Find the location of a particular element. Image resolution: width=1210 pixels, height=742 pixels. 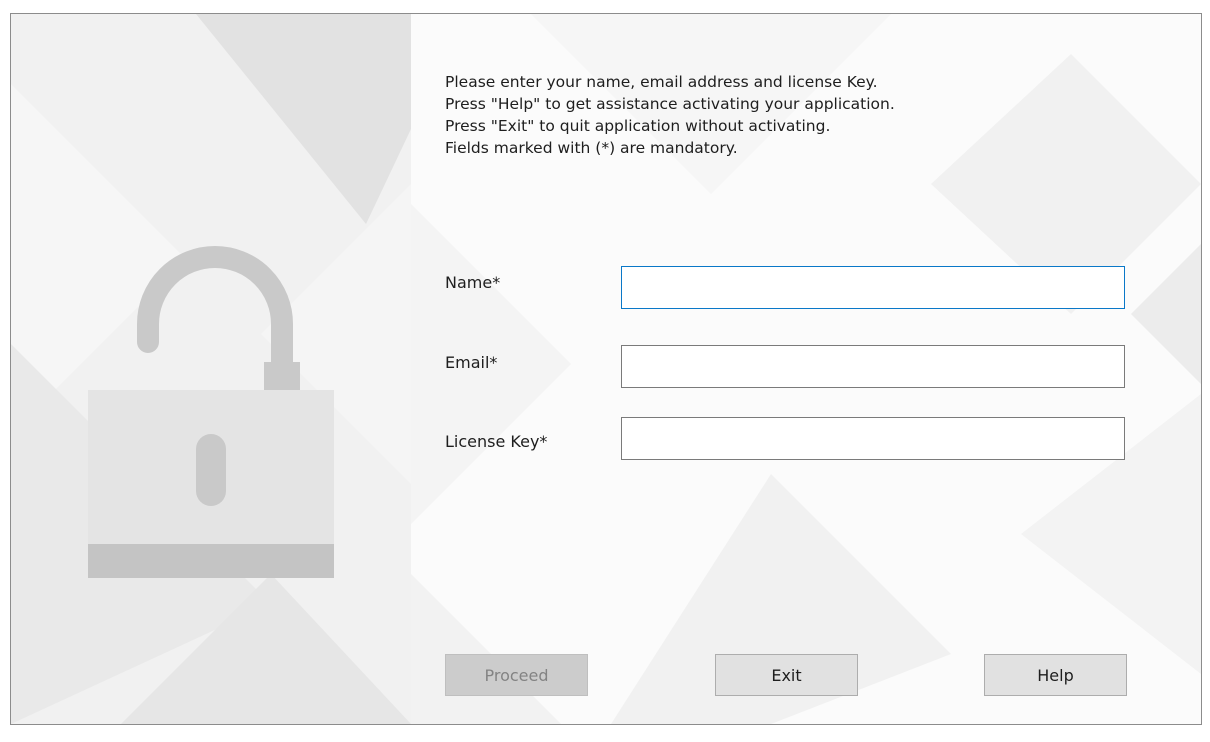

email-label: Email* is located at coordinates (471, 362).